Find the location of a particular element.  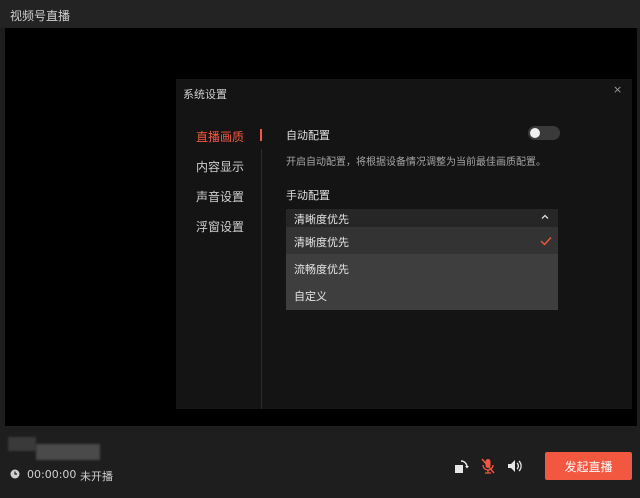

quality-dropdown: 清晰度优先 流畅度优先 自定义 is located at coordinates (422, 269).